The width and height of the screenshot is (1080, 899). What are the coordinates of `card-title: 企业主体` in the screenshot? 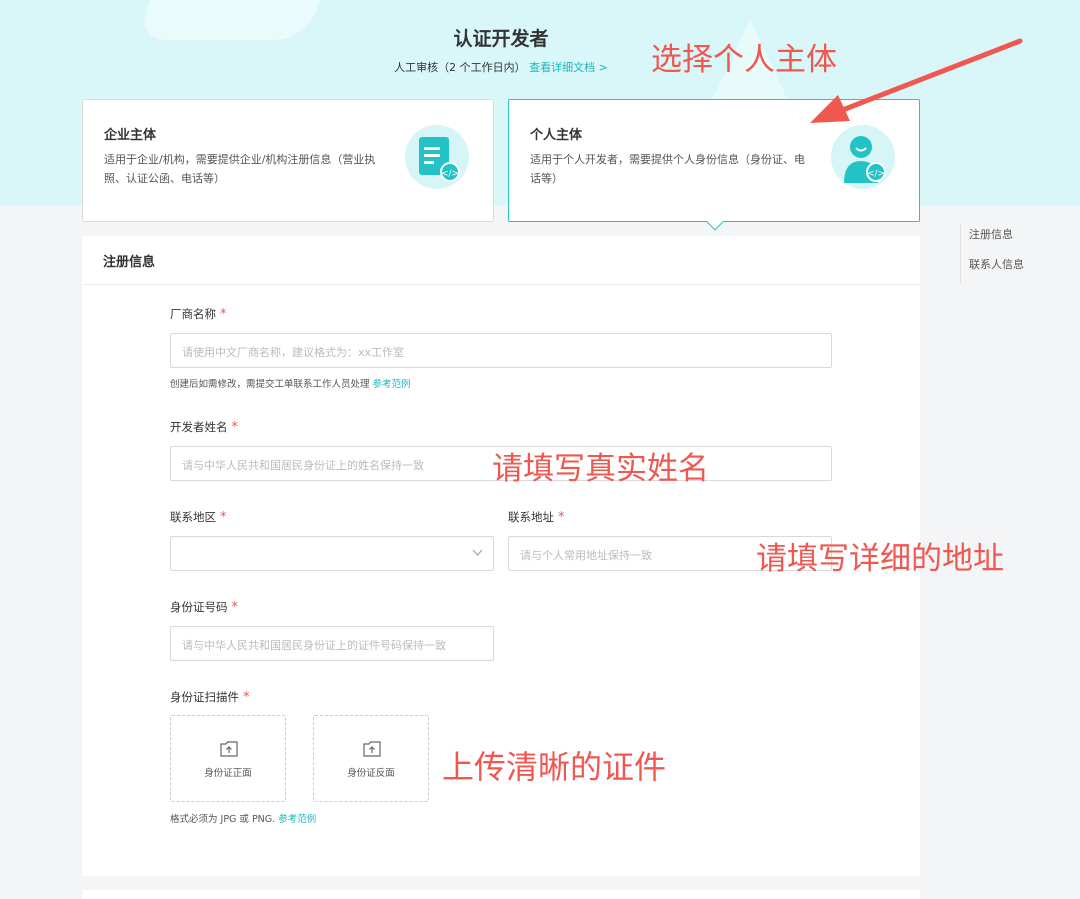 It's located at (130, 135).